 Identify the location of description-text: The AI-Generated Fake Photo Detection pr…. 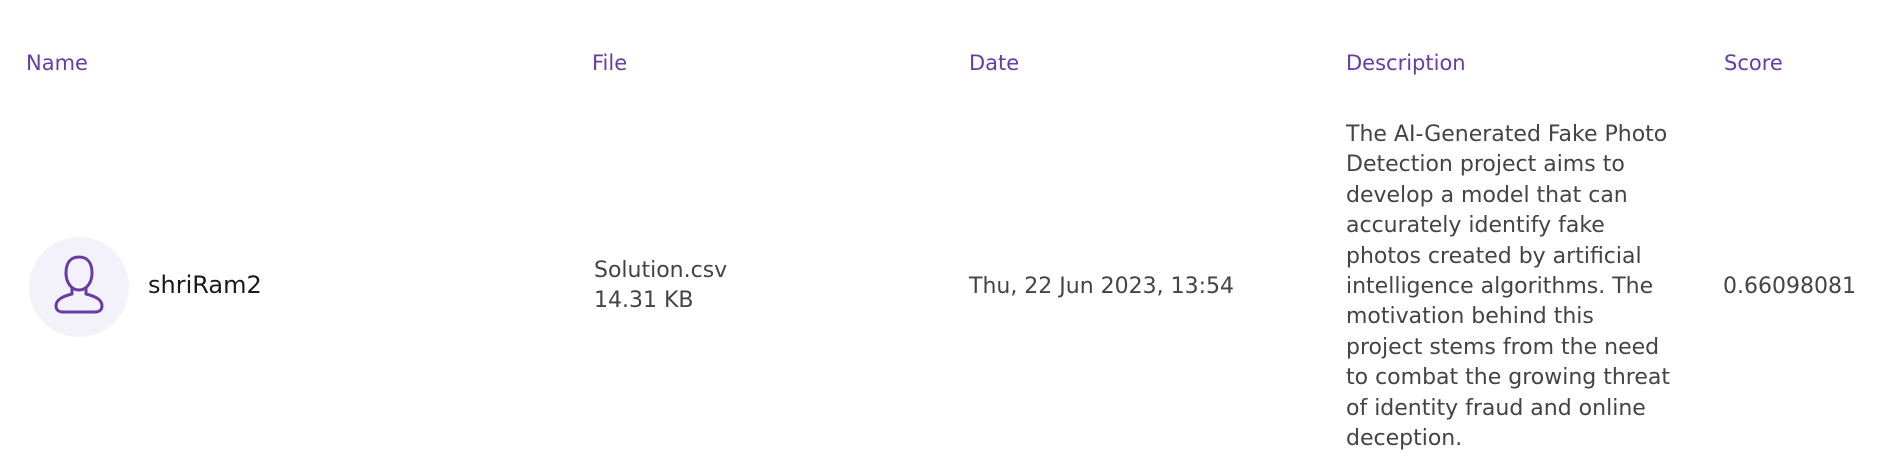
(1508, 287).